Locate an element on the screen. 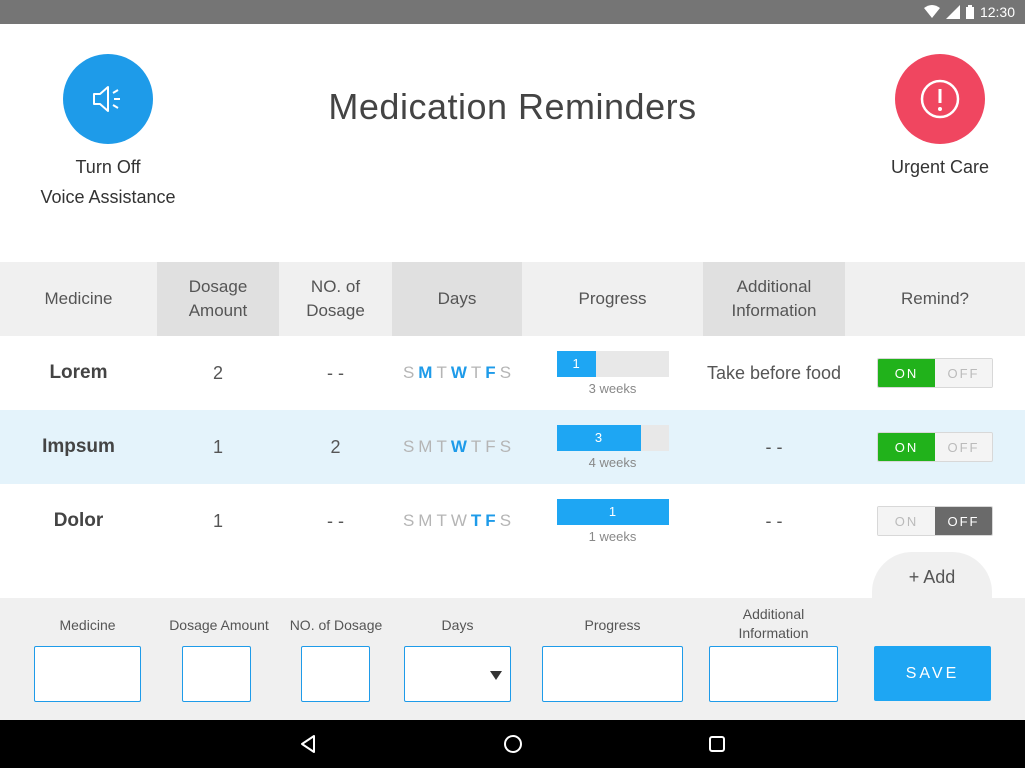 Image resolution: width=1025 pixels, height=768 pixels. progress-label: 1 weeks is located at coordinates (612, 536).